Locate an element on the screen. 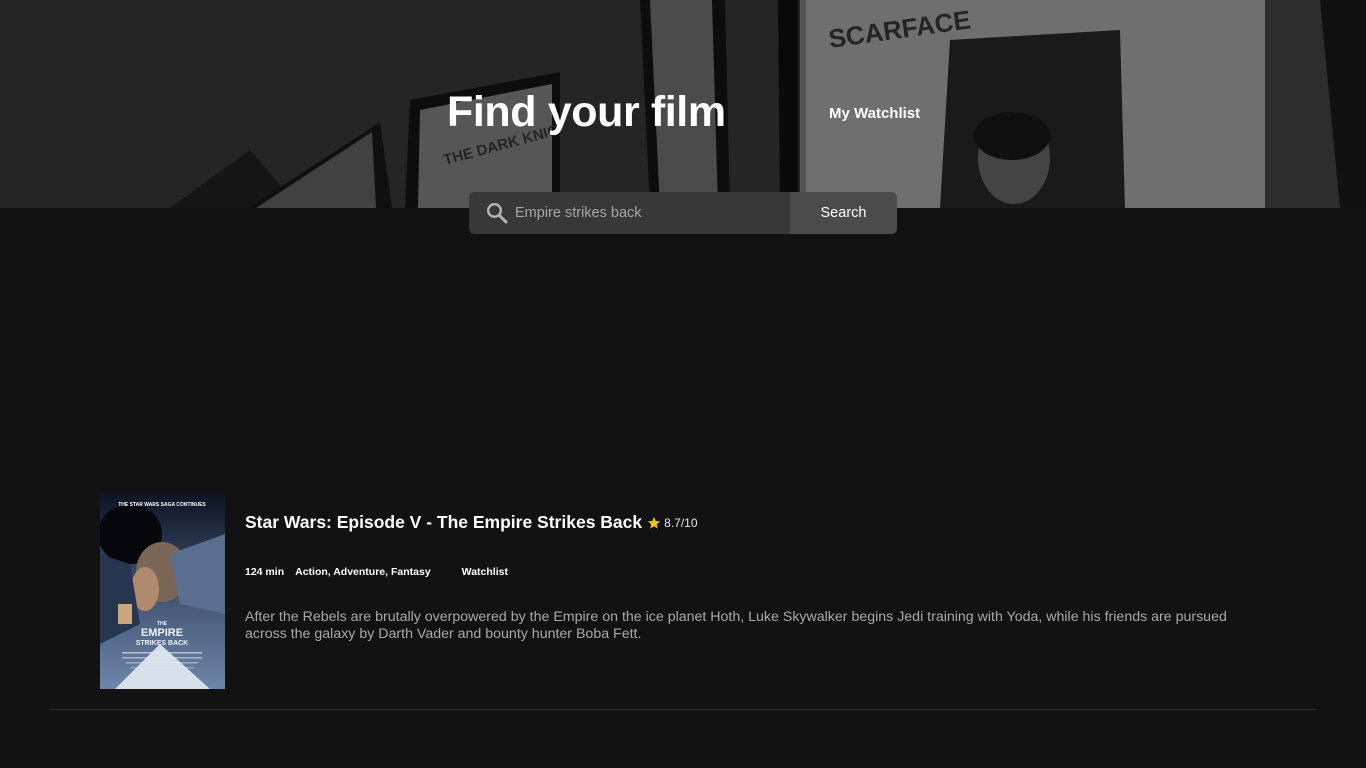 The height and width of the screenshot is (768, 1366). search-icon is located at coordinates (497, 213).